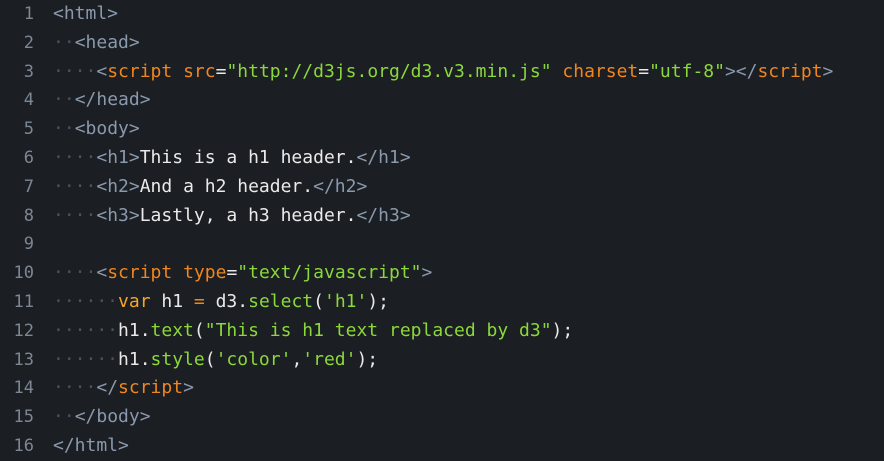  I want to click on line-number: 3, so click(28, 71).